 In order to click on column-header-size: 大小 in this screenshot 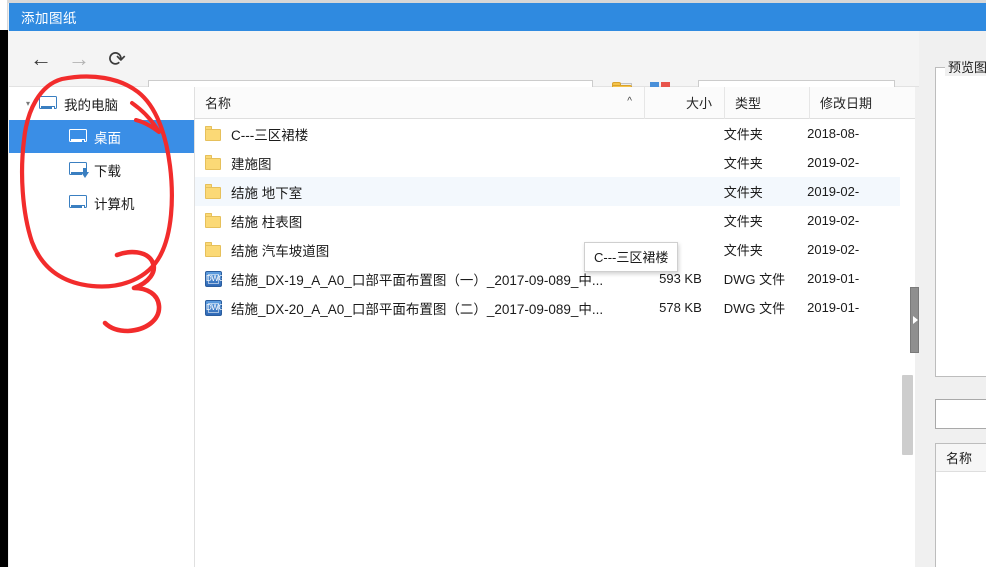, I will do `click(685, 103)`.